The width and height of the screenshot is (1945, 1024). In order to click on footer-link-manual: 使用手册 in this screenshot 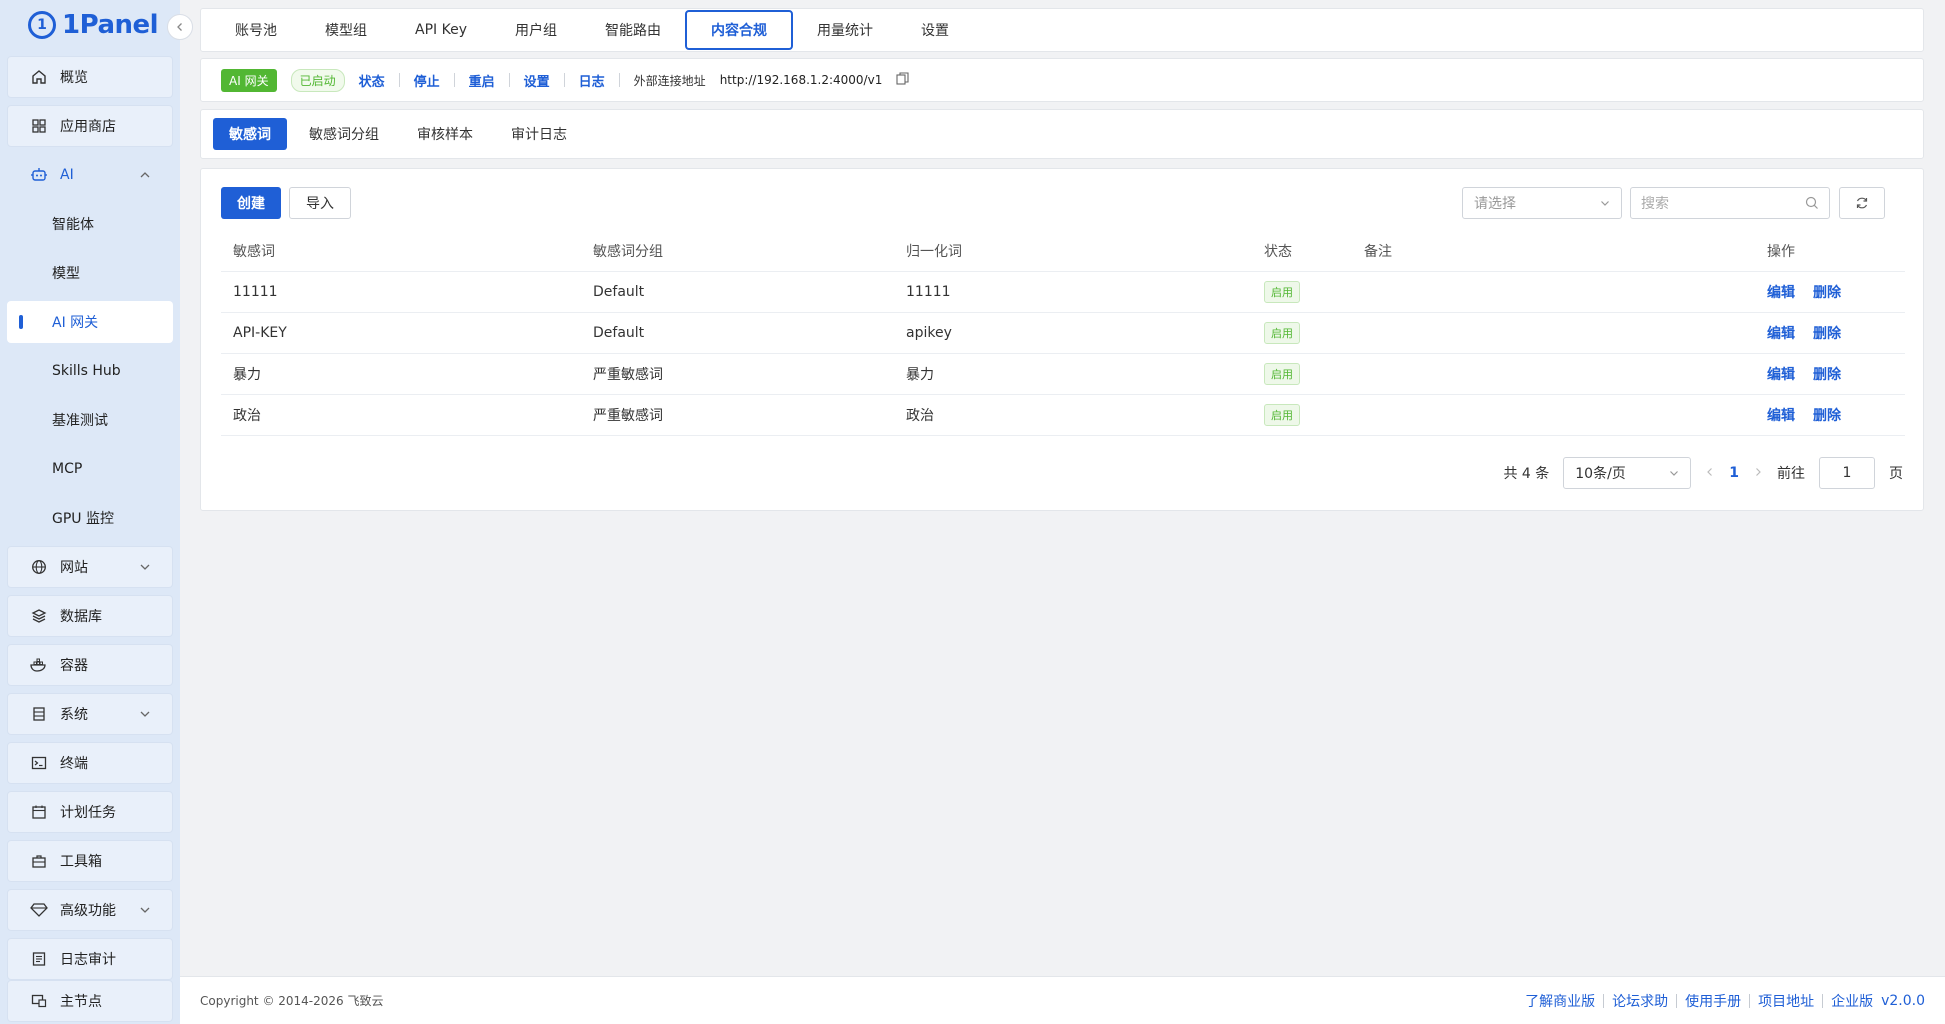, I will do `click(1713, 1001)`.